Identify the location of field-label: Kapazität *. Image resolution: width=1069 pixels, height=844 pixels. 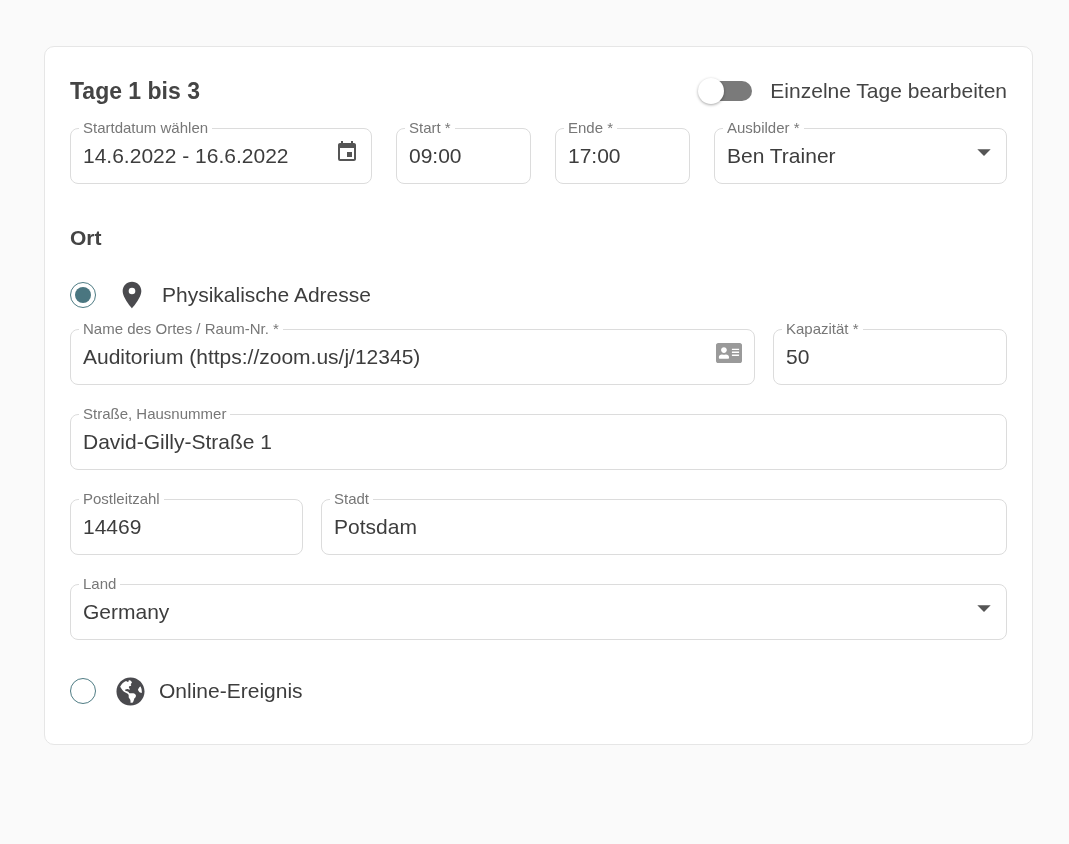
(822, 329).